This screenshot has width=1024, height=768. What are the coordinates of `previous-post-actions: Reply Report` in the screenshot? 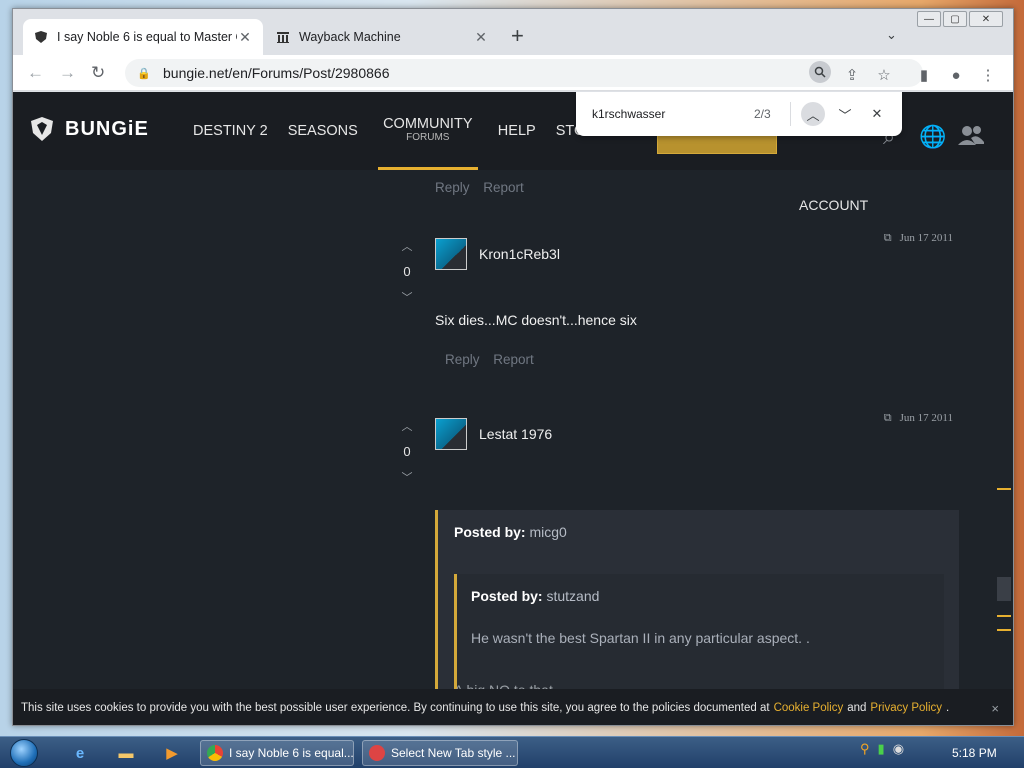 It's located at (484, 187).